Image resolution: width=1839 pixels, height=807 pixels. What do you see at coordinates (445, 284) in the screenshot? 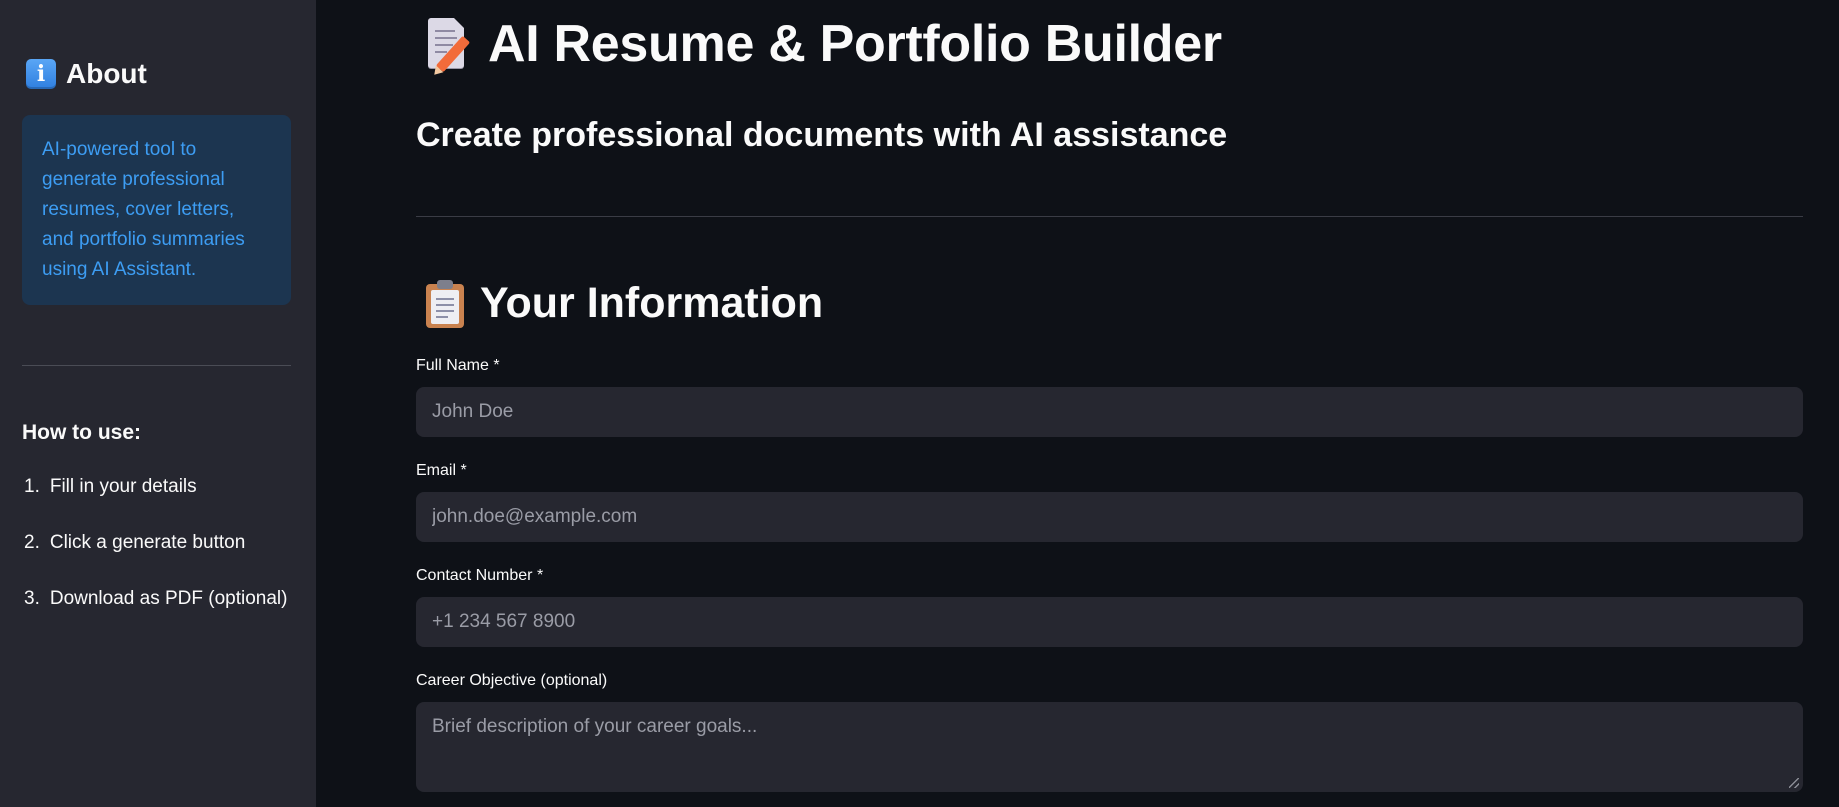
I see `clipboard-clip` at bounding box center [445, 284].